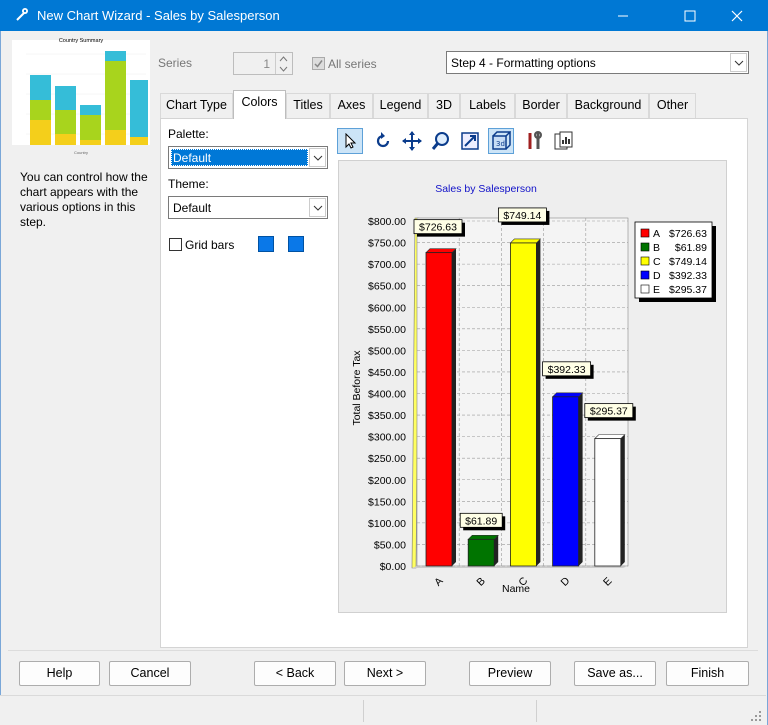 The image size is (768, 725). I want to click on y-tick-label: $800.00, so click(387, 222).